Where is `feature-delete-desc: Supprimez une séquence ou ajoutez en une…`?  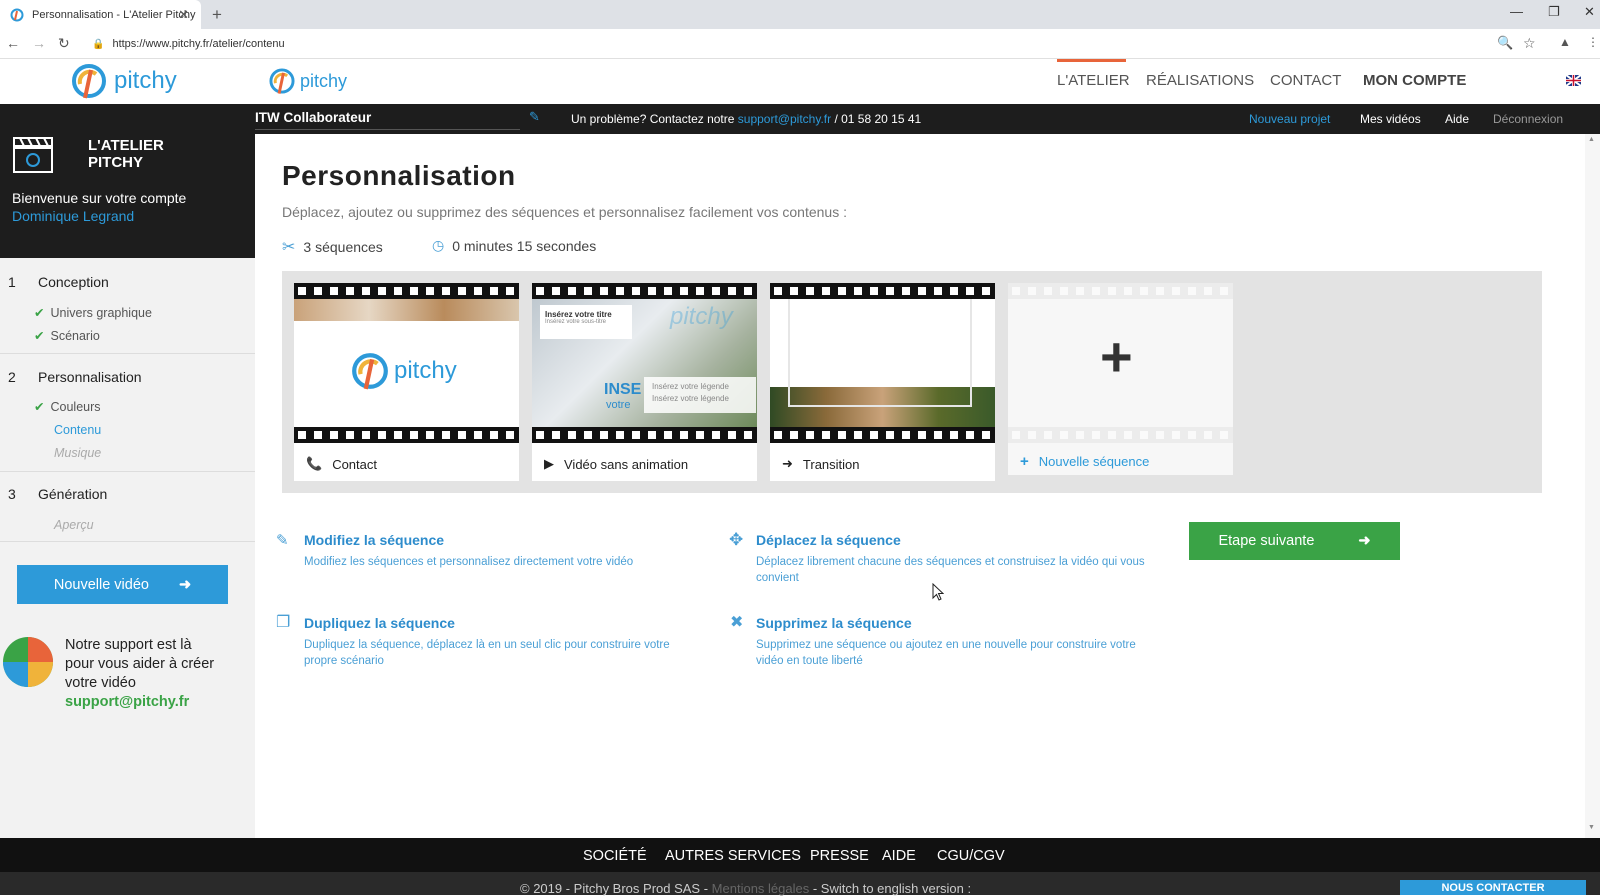 feature-delete-desc: Supprimez une séquence ou ajoutez en une… is located at coordinates (946, 653).